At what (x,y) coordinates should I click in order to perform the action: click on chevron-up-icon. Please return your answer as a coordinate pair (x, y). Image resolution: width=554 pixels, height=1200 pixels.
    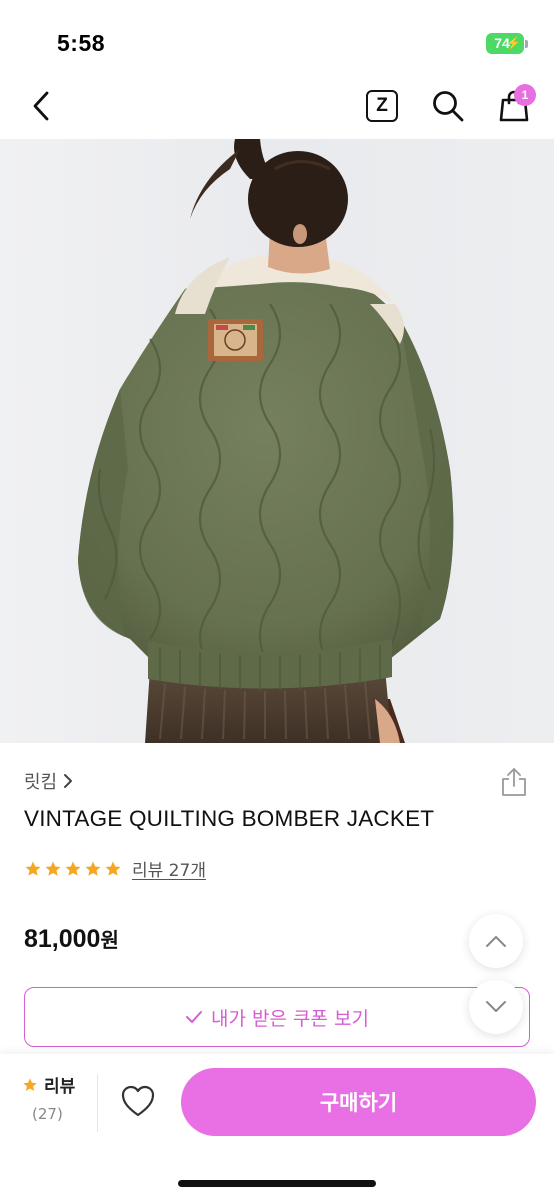
    Looking at the image, I should click on (496, 941).